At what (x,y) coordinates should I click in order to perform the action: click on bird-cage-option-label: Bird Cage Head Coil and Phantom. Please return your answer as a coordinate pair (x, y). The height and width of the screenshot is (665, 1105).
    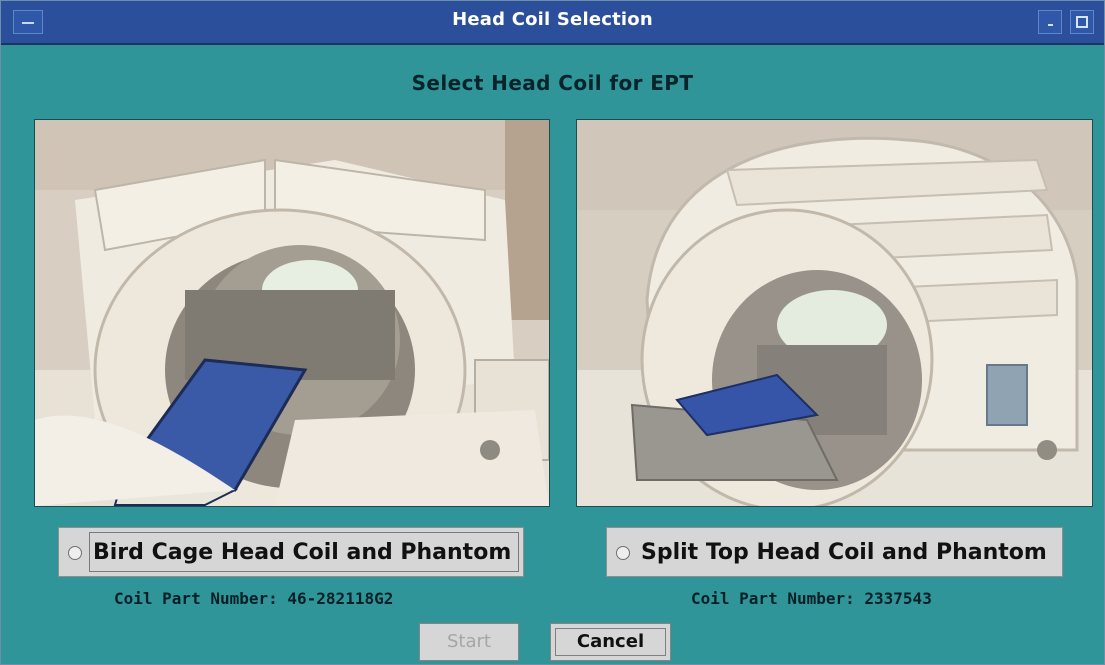
    Looking at the image, I should click on (302, 552).